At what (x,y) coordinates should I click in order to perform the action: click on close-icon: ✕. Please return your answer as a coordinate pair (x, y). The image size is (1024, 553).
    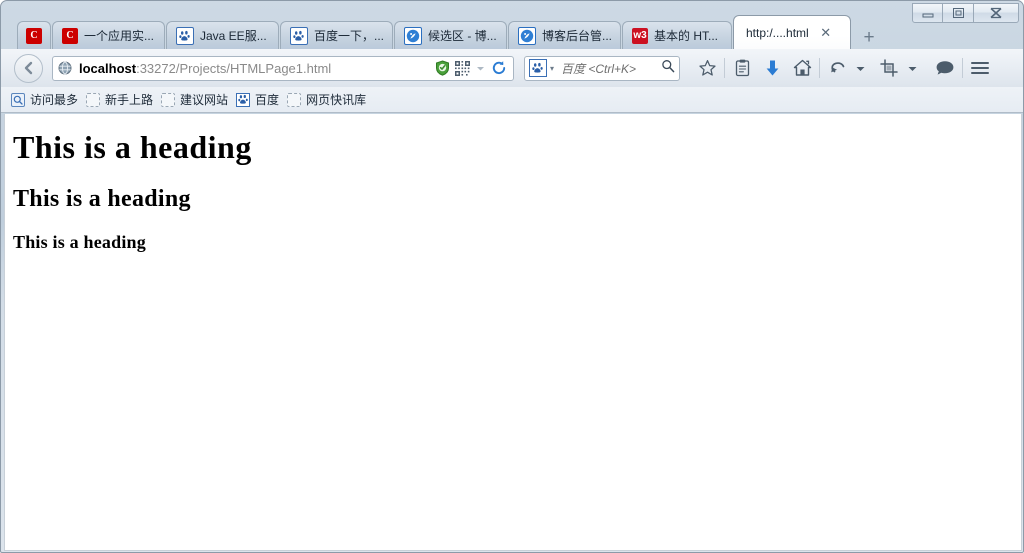
    Looking at the image, I should click on (826, 33).